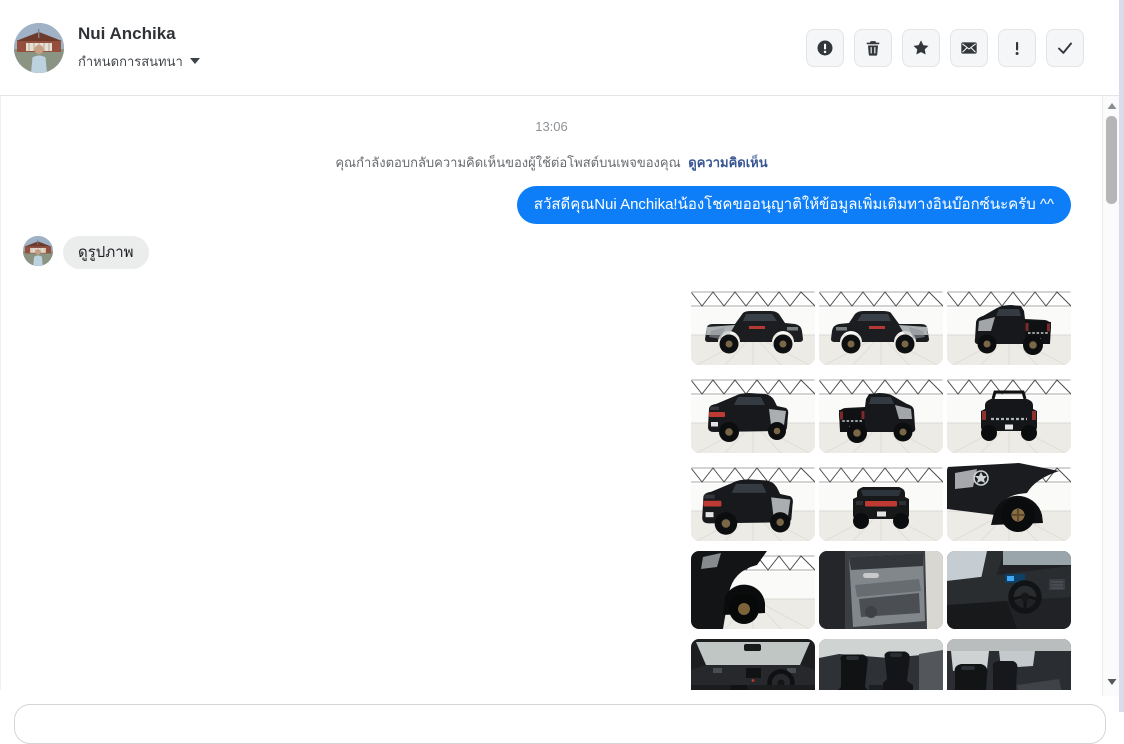  I want to click on star-icon, so click(921, 47).